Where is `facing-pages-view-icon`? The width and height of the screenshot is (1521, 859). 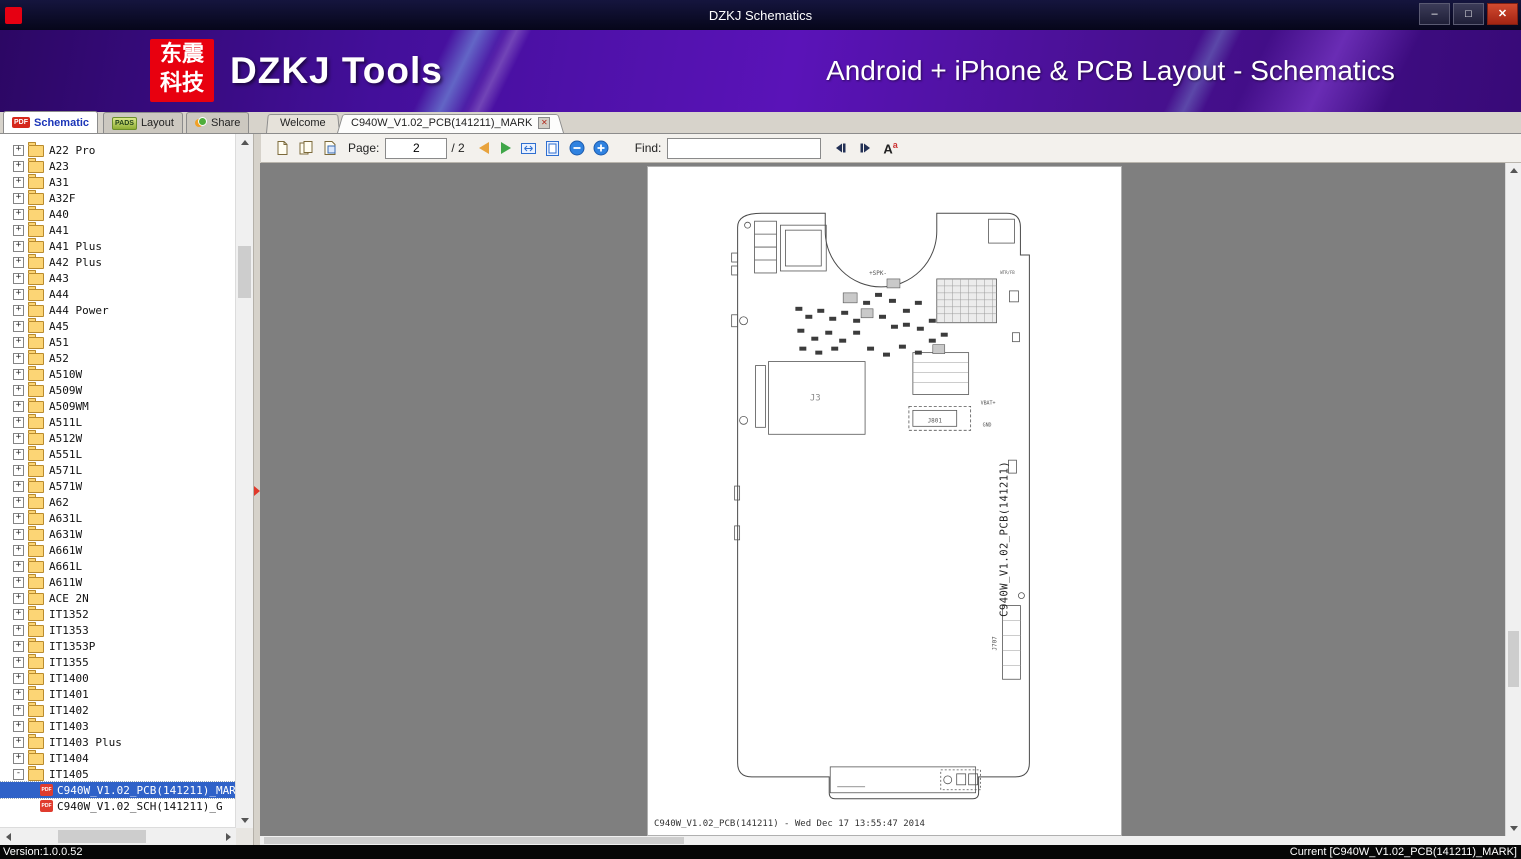
facing-pages-view-icon is located at coordinates (306, 148).